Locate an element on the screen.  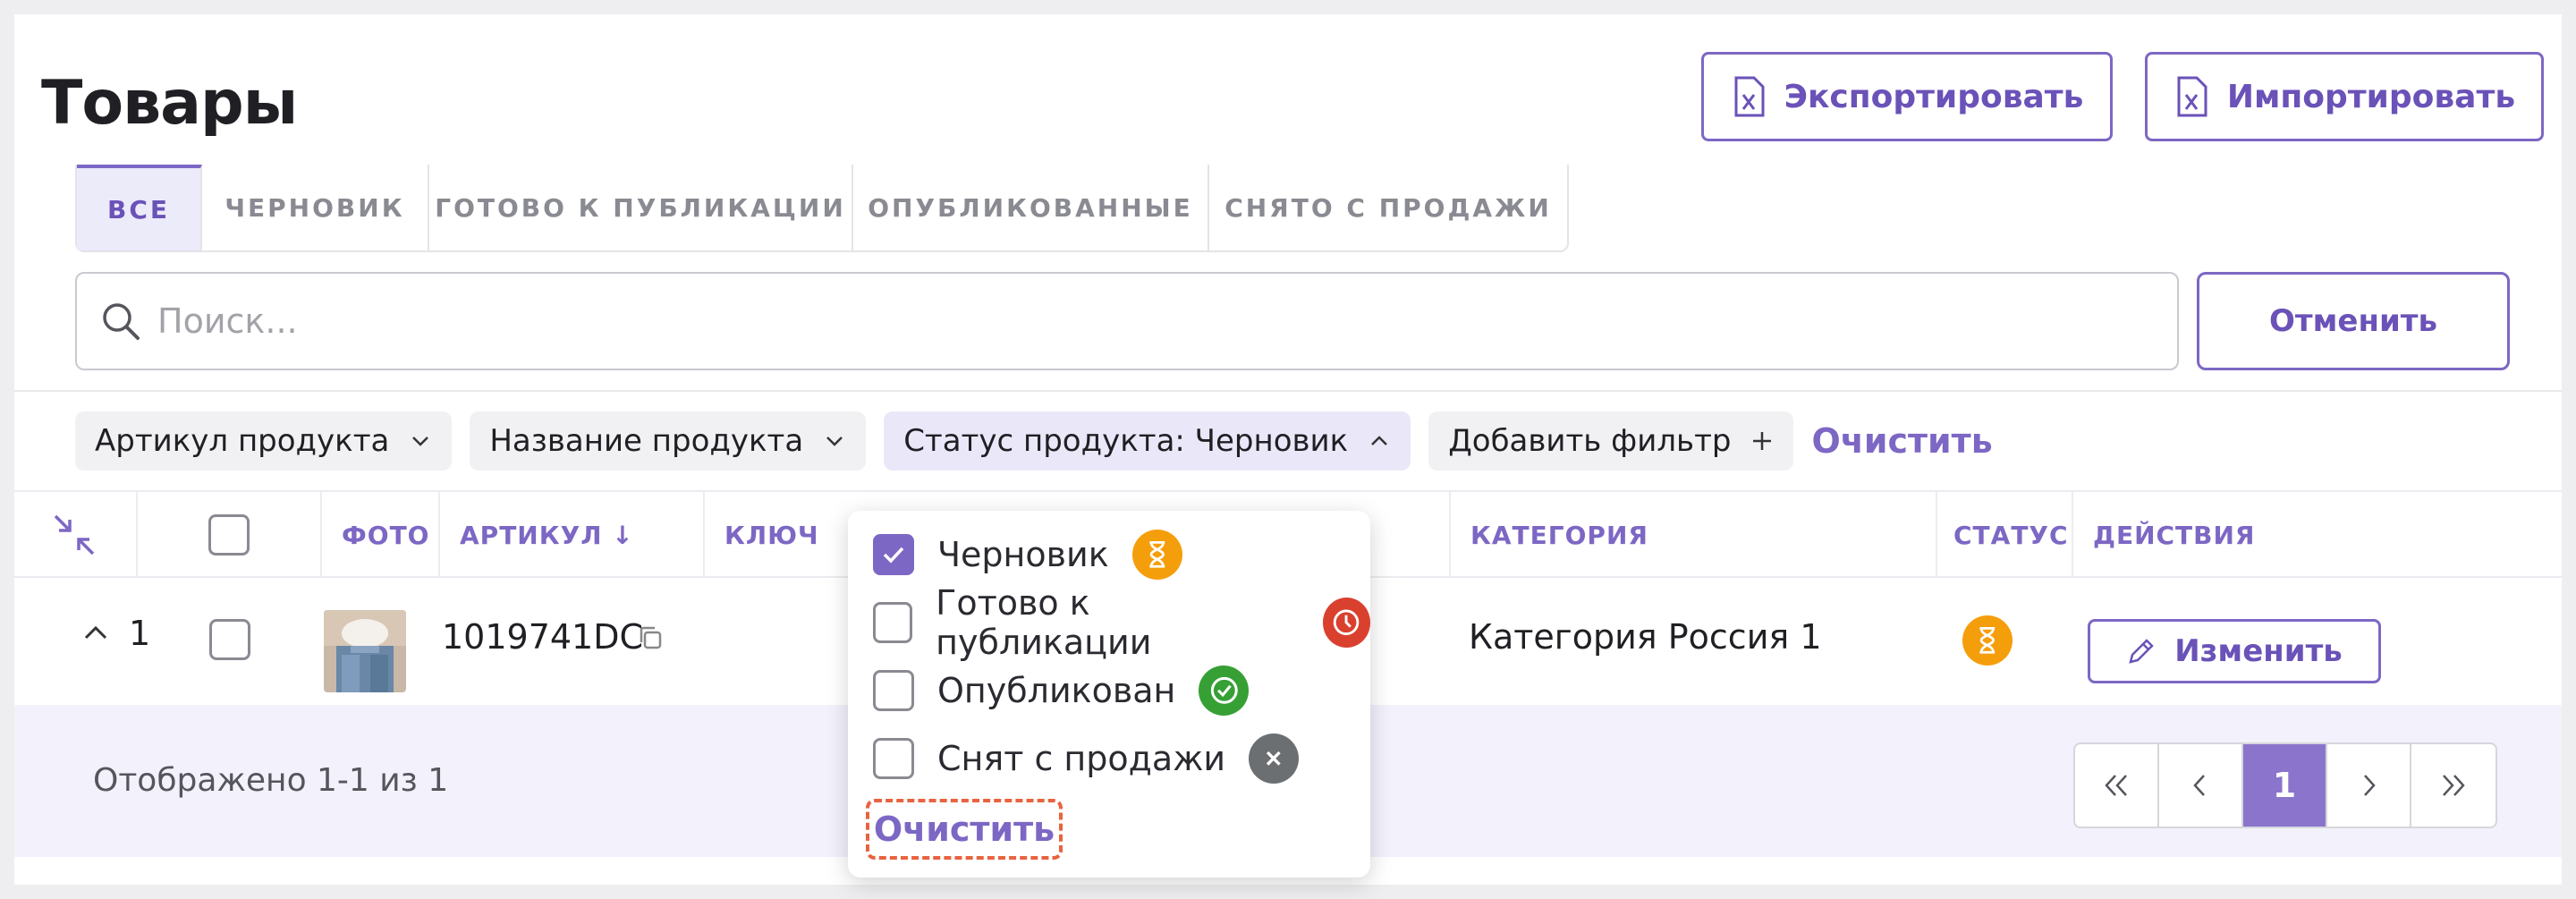
edit-button: Изменить is located at coordinates (2234, 651).